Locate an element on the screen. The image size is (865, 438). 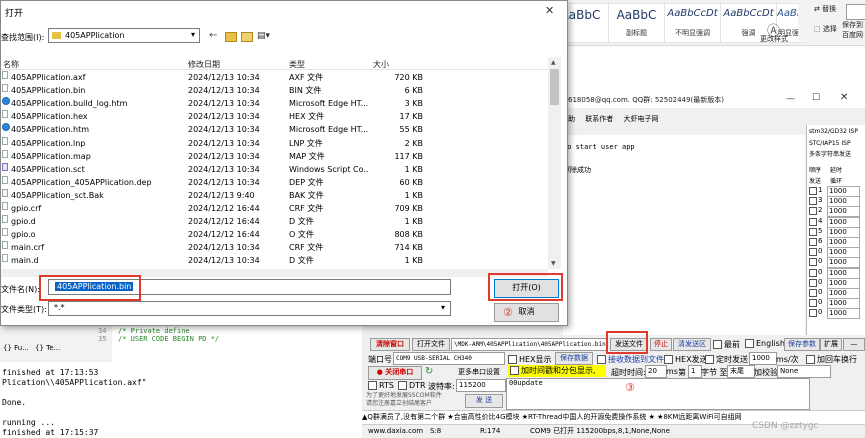
dtr-checkbox: DTR is located at coordinates (412, 385).